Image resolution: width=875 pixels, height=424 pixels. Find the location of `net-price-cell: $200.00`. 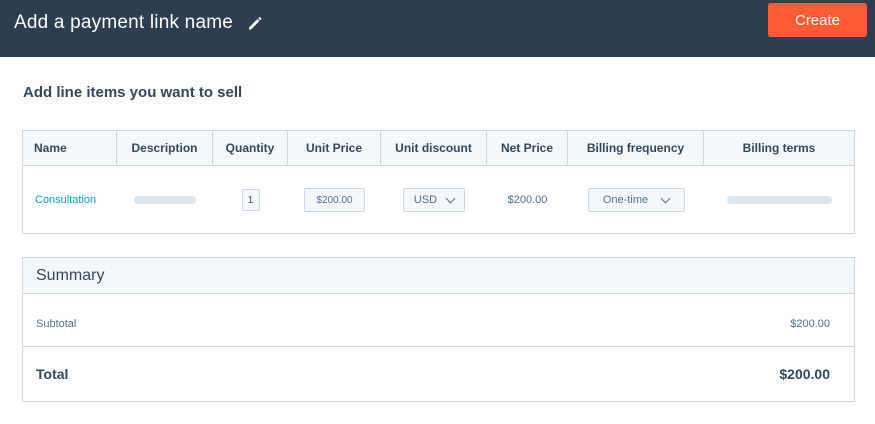

net-price-cell: $200.00 is located at coordinates (527, 200).